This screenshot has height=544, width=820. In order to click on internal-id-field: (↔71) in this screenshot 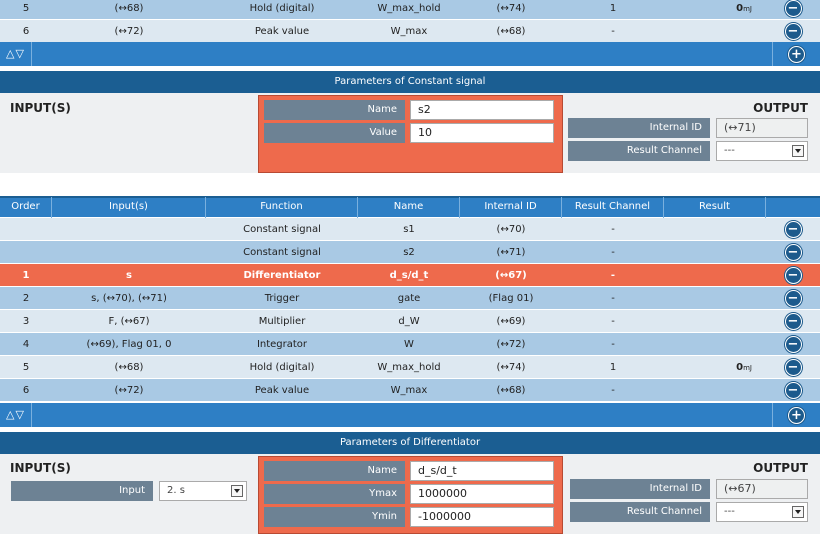, I will do `click(762, 128)`.